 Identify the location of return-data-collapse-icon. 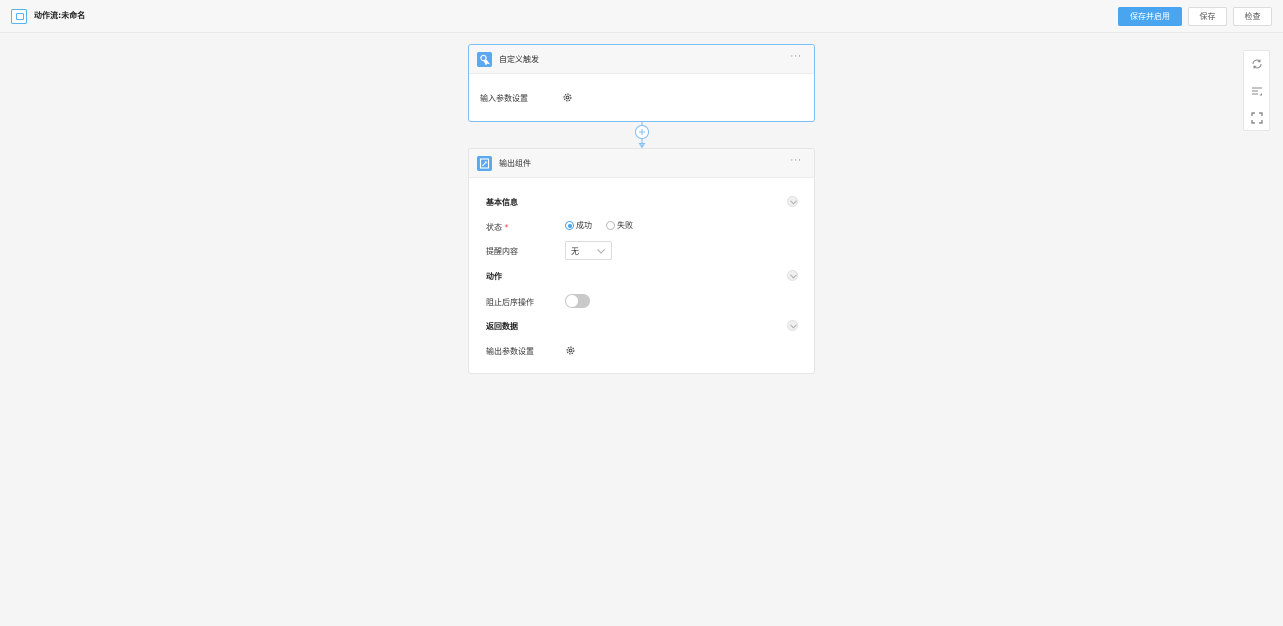
(792, 325).